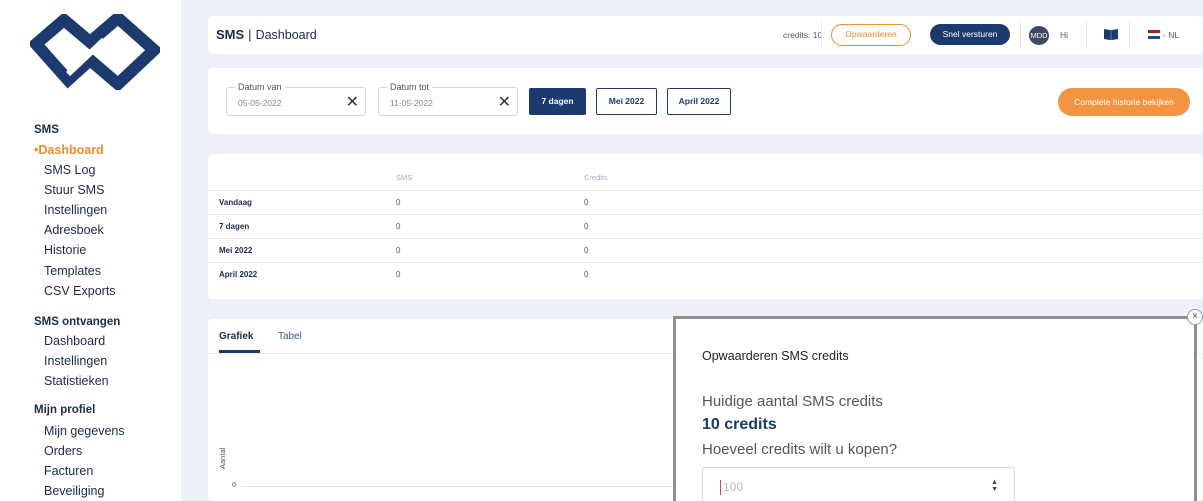  I want to click on nav-ontvangen-statistieken: Statistieken, so click(76, 381).